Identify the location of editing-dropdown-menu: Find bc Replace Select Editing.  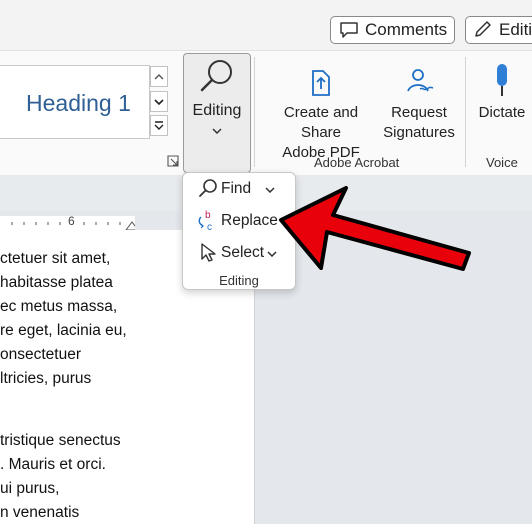
(239, 231).